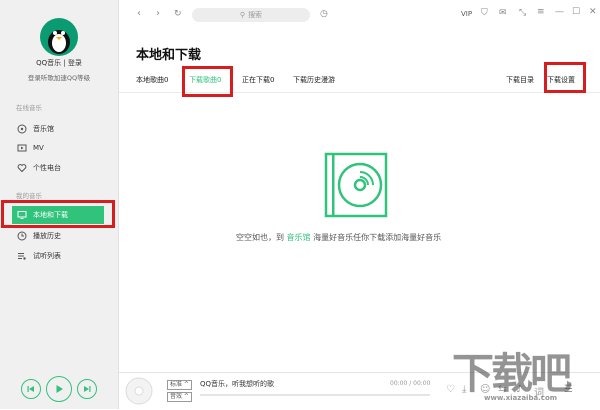  Describe the element at coordinates (58, 214) in the screenshot. I see `highlight-local-download` at that location.